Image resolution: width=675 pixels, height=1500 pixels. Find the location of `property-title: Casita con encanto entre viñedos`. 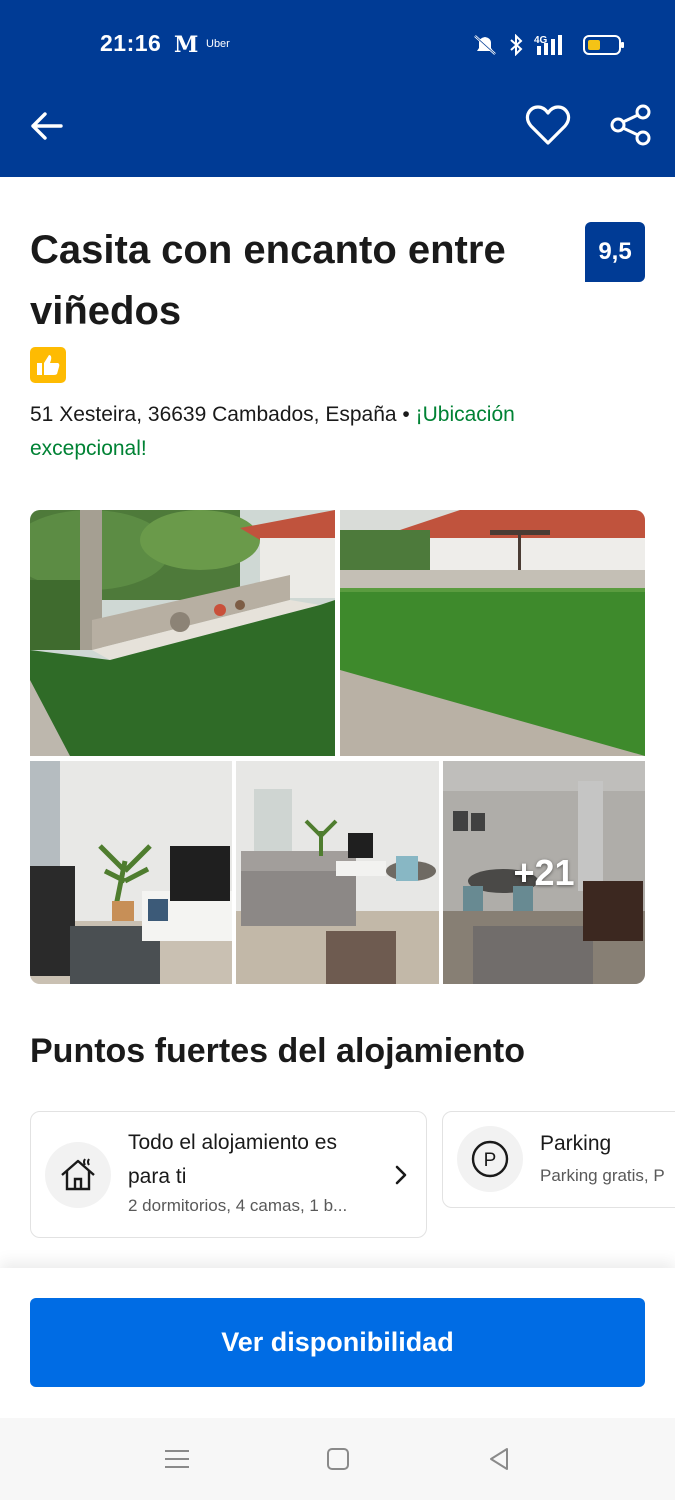

property-title: Casita con encanto entre viñedos is located at coordinates (268, 280).